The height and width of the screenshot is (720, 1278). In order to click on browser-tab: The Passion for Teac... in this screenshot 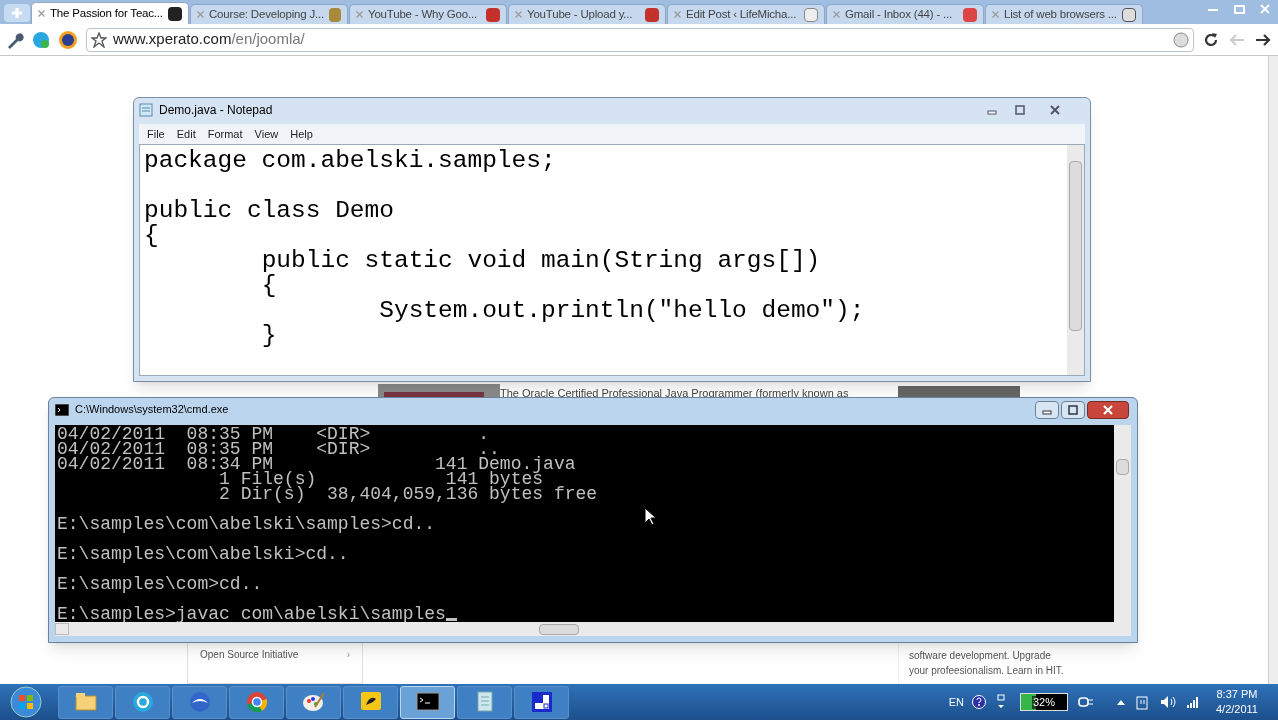, I will do `click(110, 13)`.